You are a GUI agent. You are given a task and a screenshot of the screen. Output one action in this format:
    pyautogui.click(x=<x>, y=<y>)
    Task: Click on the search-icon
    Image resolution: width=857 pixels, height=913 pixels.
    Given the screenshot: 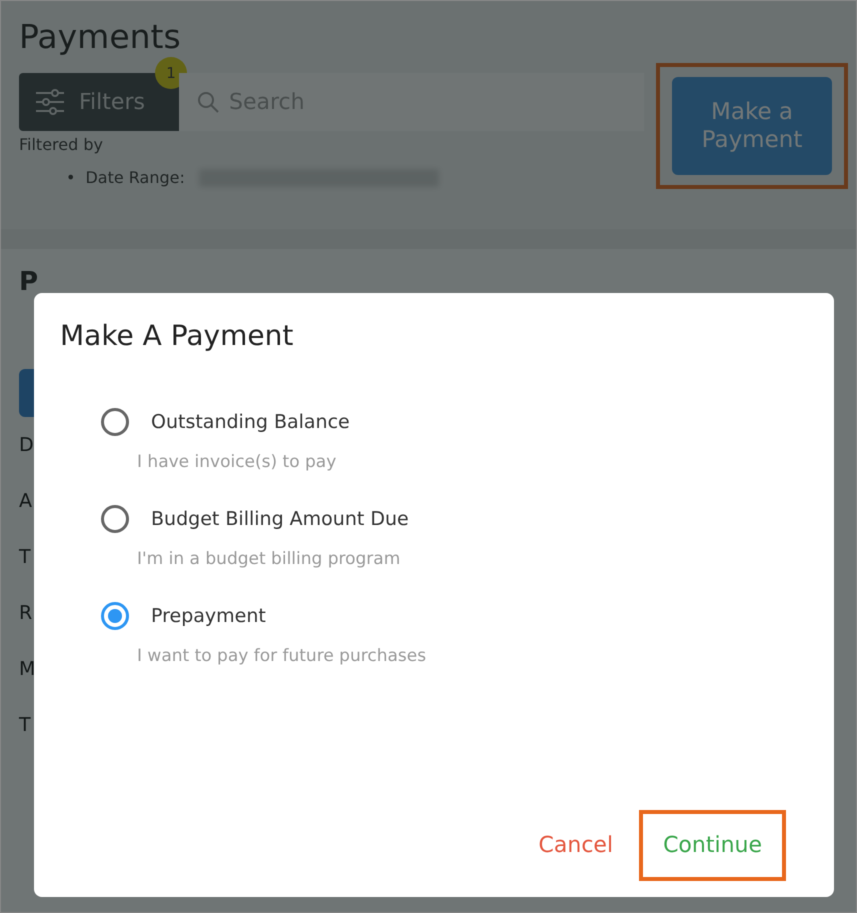 What is the action you would take?
    pyautogui.click(x=208, y=102)
    